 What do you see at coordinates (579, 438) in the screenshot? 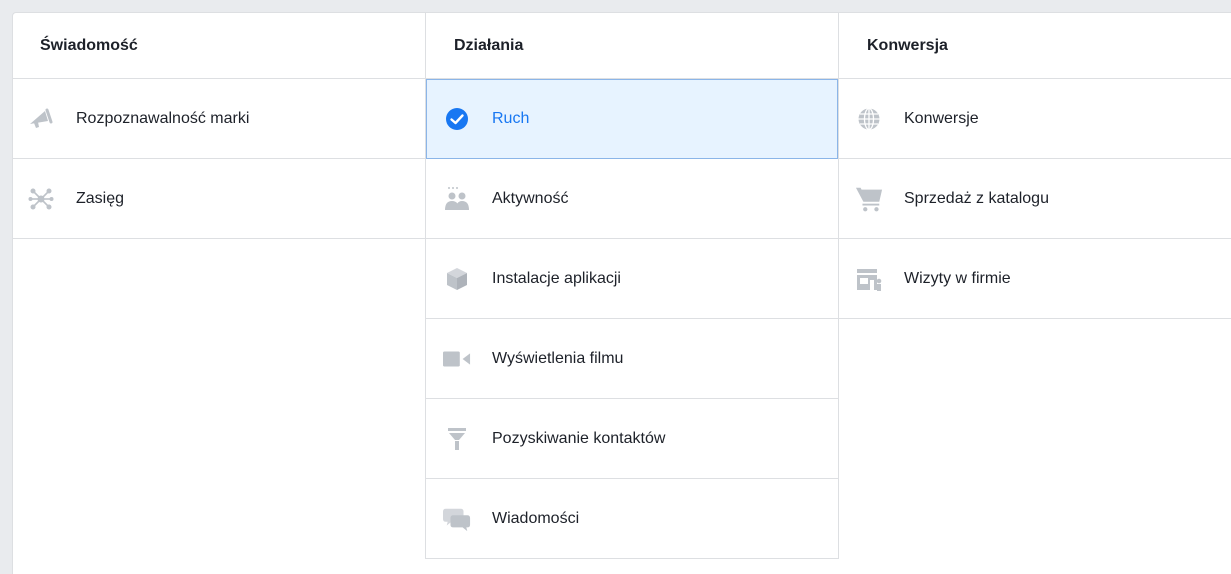
I see `objective-label: Pozyskiwanie kontaktów` at bounding box center [579, 438].